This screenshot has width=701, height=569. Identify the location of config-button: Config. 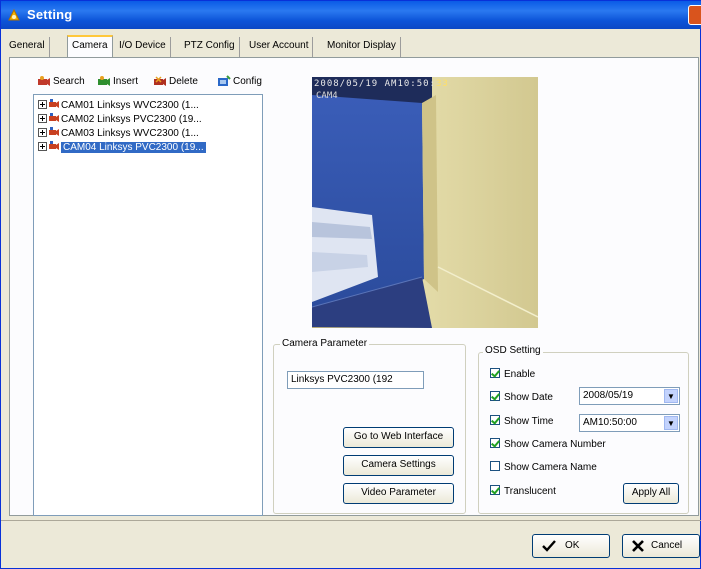
(239, 83).